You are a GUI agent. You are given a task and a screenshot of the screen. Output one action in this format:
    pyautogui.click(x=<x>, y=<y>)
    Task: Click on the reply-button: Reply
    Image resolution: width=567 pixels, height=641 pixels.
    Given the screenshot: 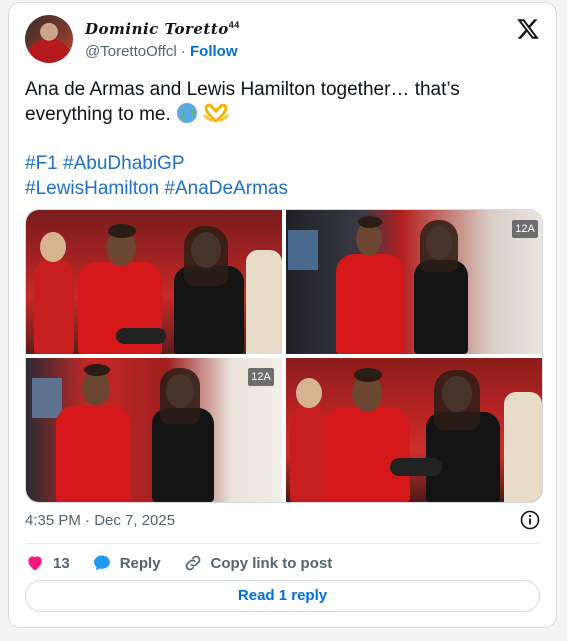 What is the action you would take?
    pyautogui.click(x=126, y=563)
    